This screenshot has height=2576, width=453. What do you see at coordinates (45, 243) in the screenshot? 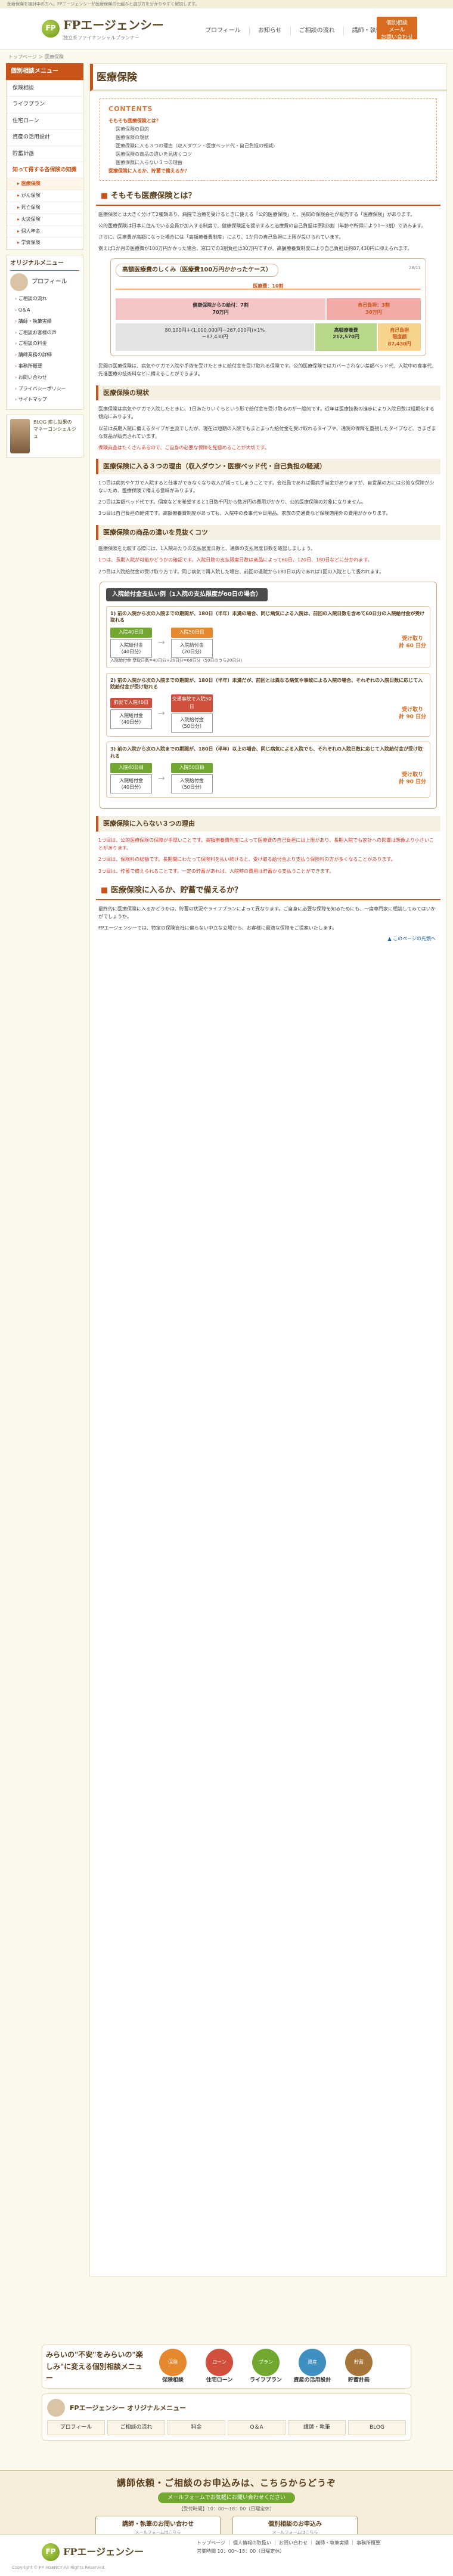
I see `sidebar-item-education: 学資保険` at bounding box center [45, 243].